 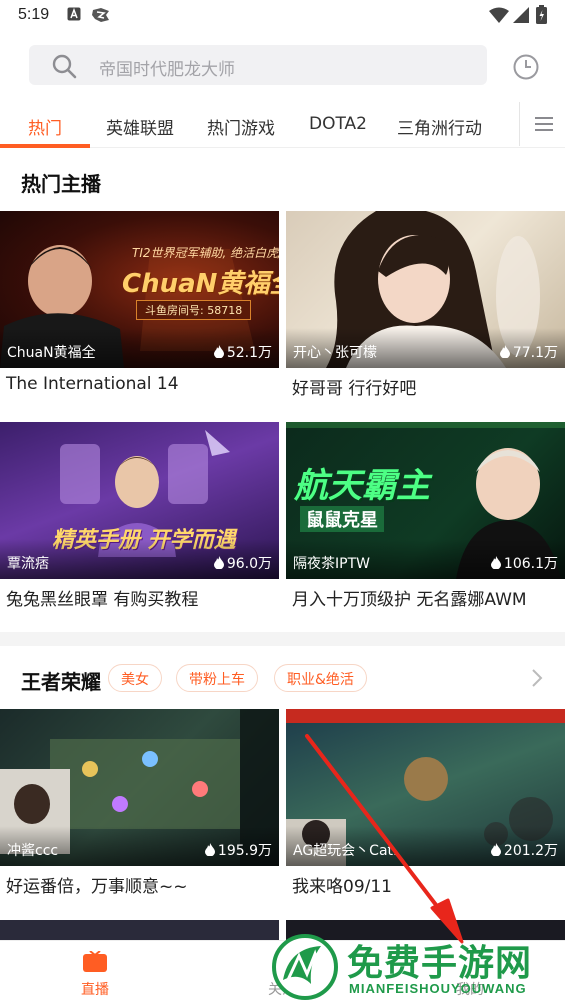 I want to click on nav-live-label: 直播, so click(x=95, y=990).